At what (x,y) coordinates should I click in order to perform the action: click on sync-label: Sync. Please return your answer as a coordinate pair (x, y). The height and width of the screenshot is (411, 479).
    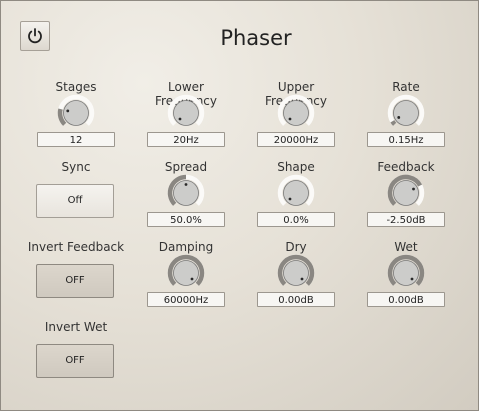
    Looking at the image, I should click on (76, 167).